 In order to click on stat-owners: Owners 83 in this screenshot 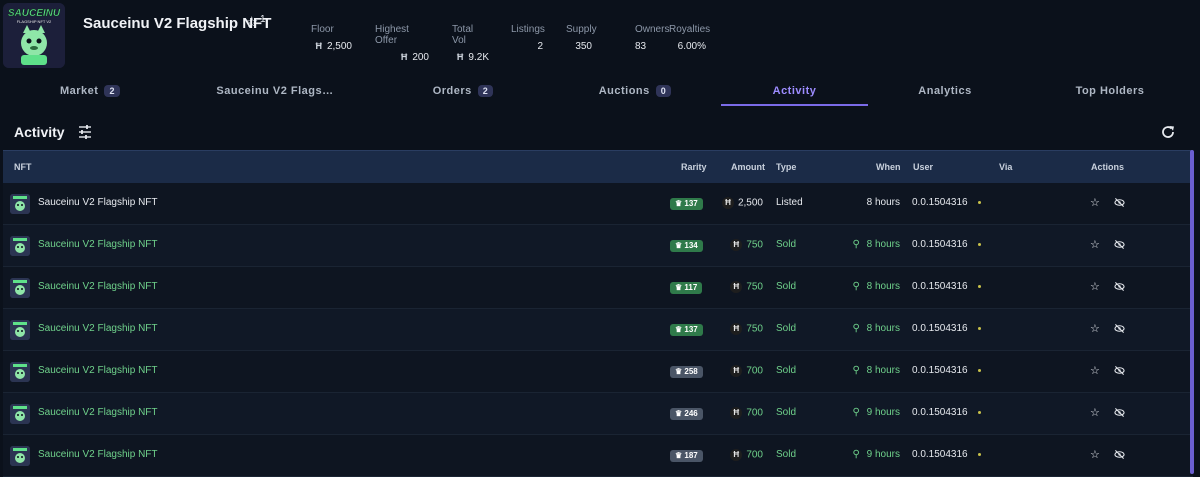, I will do `click(652, 38)`.